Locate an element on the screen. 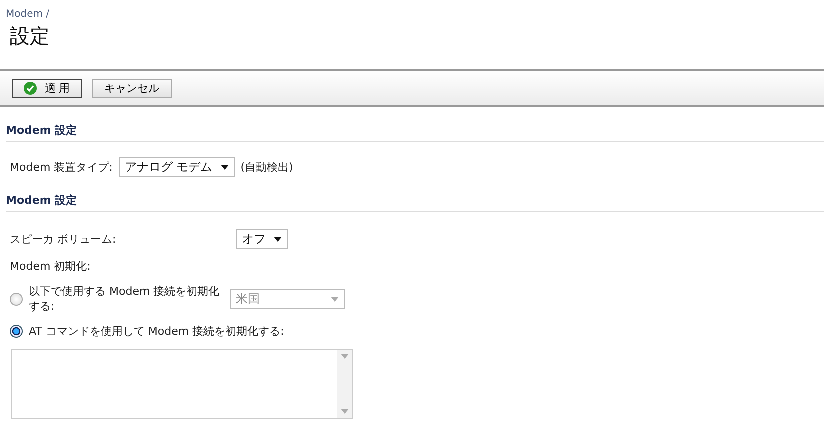 Image resolution: width=824 pixels, height=442 pixels. auto-detect-note: (自動検出) is located at coordinates (267, 167).